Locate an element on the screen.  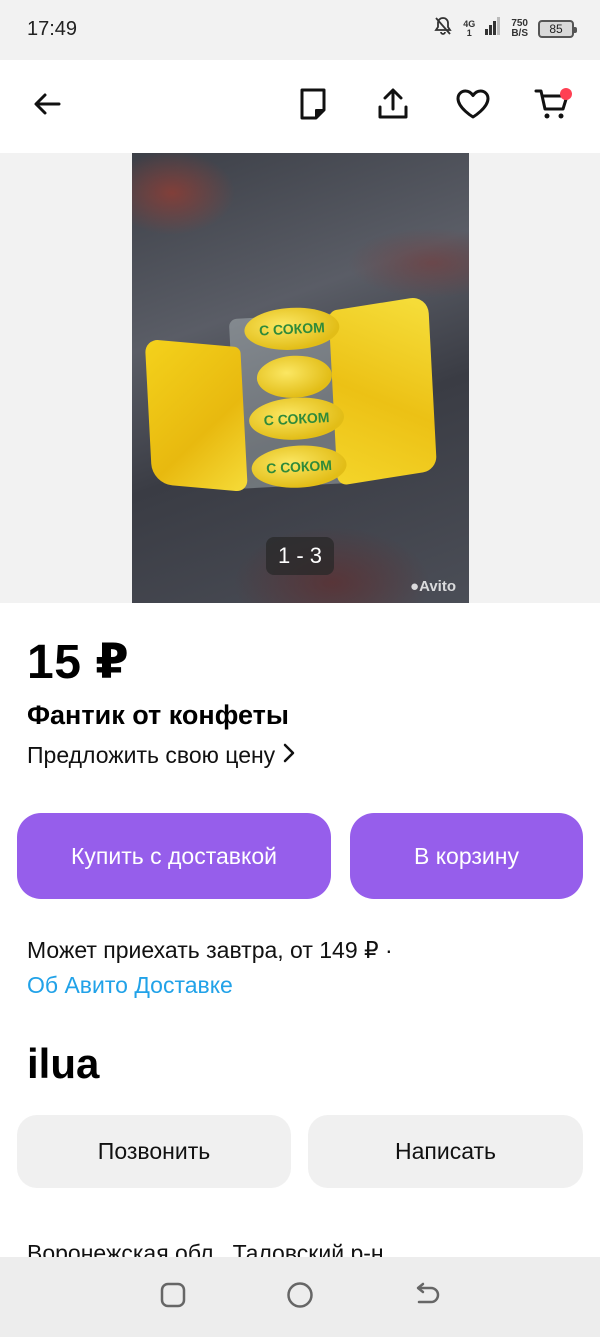
heart-icon is located at coordinates (473, 106).